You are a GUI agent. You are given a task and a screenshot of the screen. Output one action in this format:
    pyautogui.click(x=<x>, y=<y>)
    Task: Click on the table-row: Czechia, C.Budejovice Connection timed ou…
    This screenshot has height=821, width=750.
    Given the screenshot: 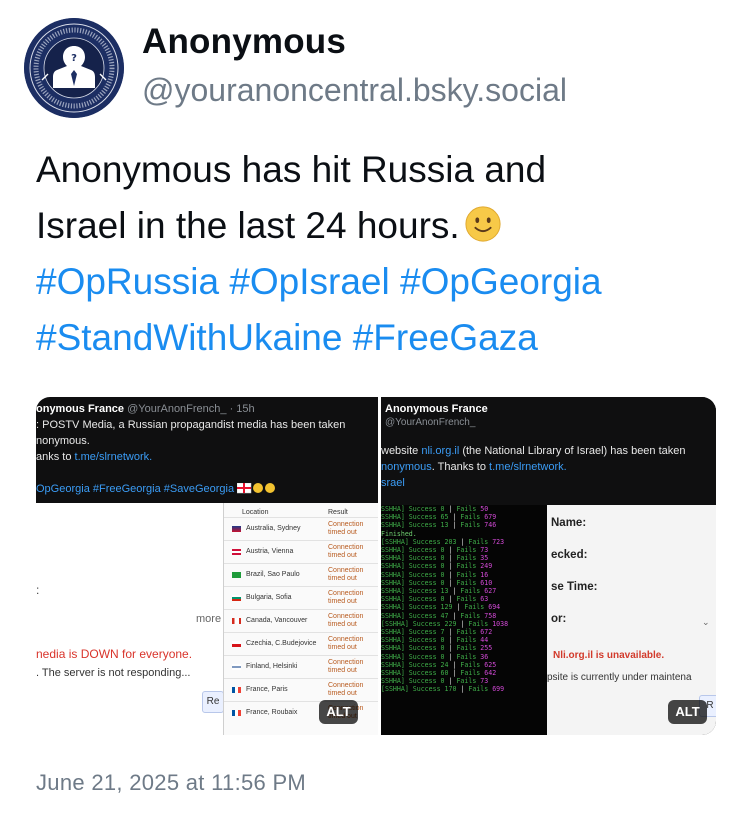 What is the action you would take?
    pyautogui.click(x=301, y=643)
    